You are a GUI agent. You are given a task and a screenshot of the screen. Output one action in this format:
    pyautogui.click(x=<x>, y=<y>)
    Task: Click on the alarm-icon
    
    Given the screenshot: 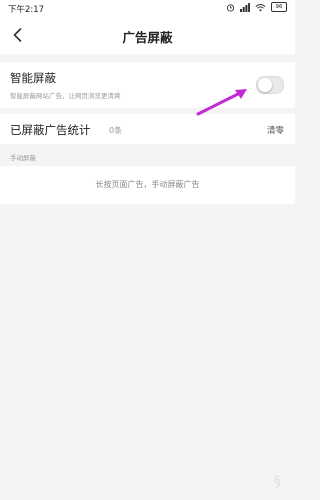 What is the action you would take?
    pyautogui.click(x=230, y=7)
    